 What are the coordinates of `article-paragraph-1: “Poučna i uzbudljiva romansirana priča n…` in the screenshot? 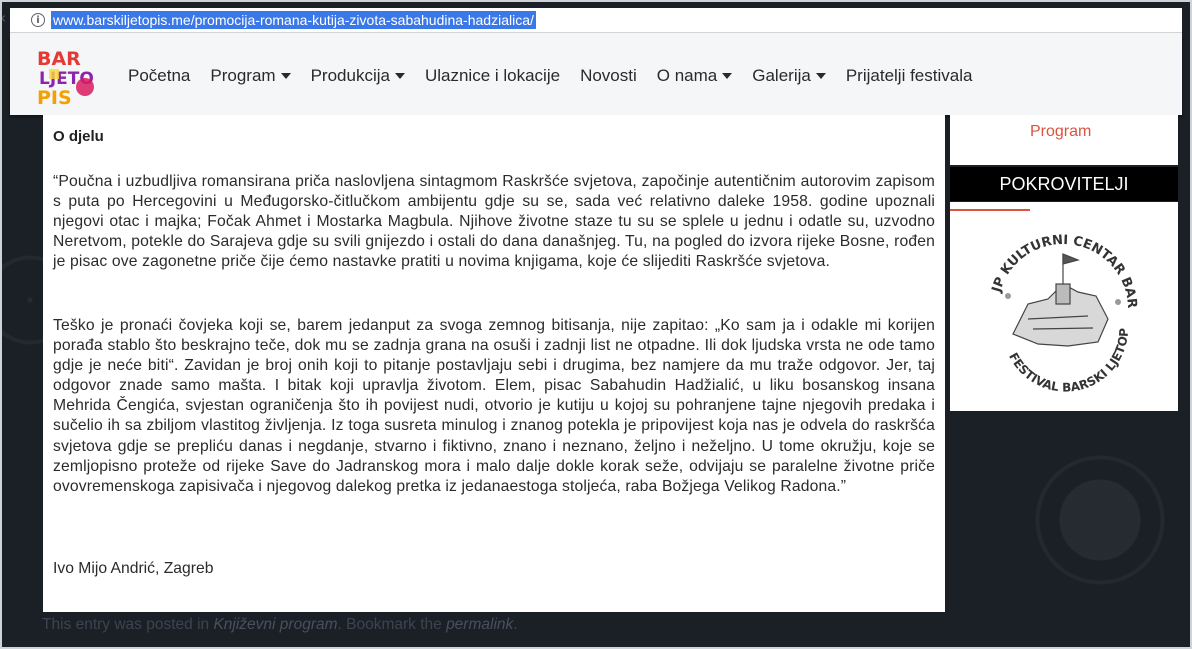 It's located at (494, 222).